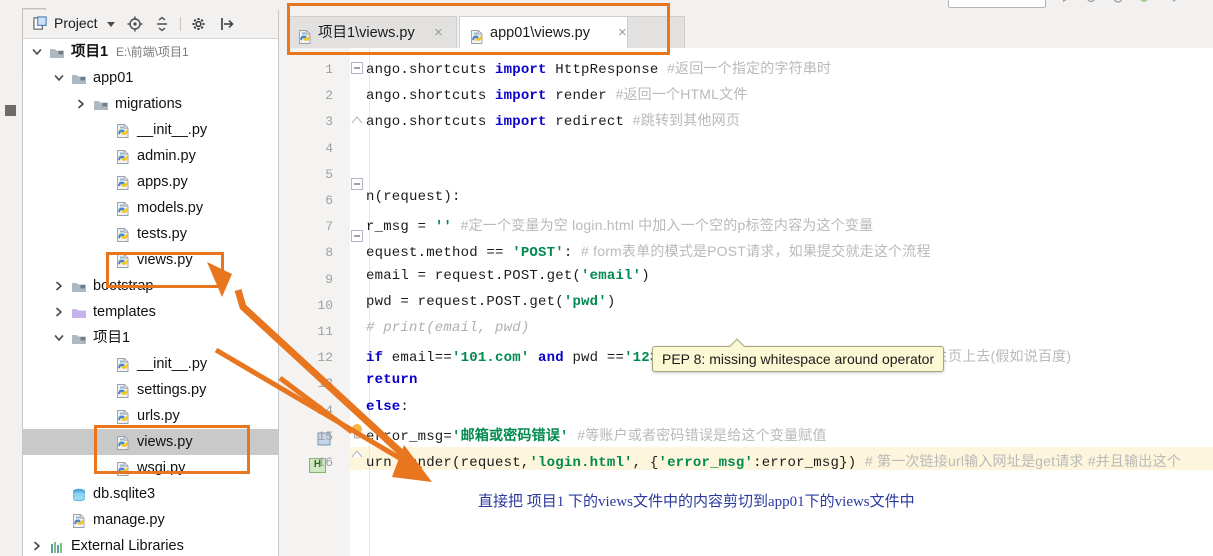 This screenshot has width=1213, height=556. I want to click on code-line-10: pwd = request.POST.get('pwd'), so click(490, 302).